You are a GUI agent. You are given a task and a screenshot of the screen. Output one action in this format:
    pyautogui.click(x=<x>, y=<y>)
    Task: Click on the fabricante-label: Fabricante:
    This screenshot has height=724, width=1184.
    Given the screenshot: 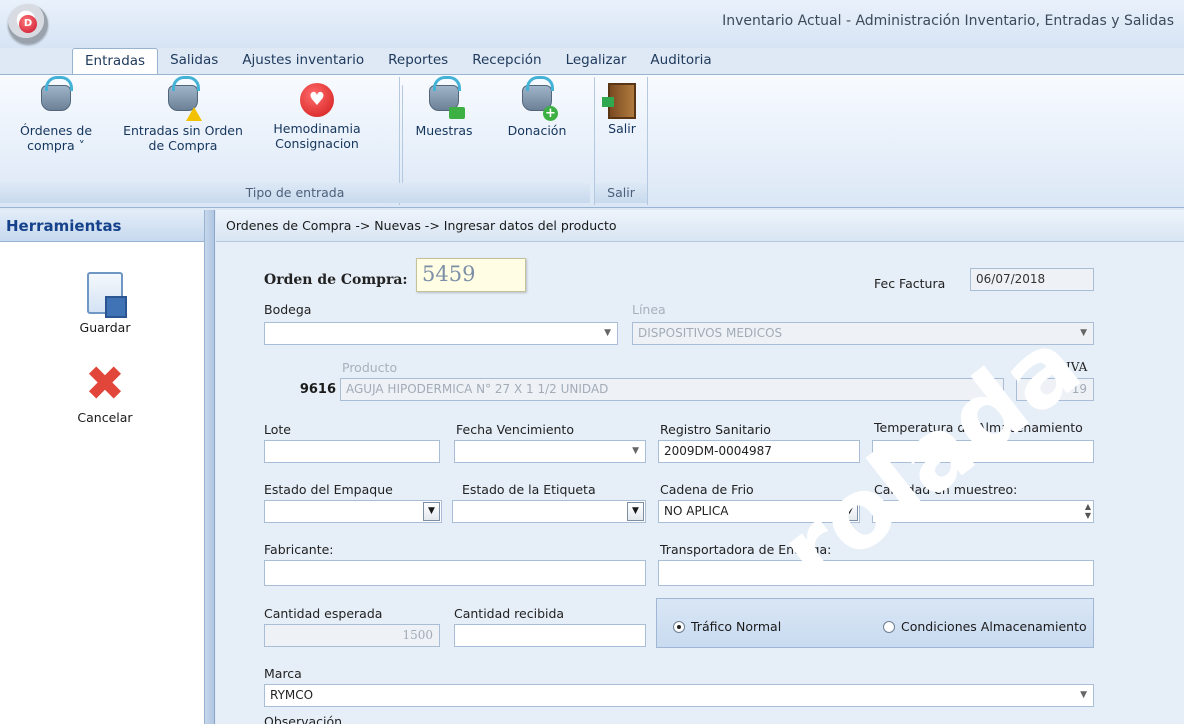 What is the action you would take?
    pyautogui.click(x=299, y=549)
    